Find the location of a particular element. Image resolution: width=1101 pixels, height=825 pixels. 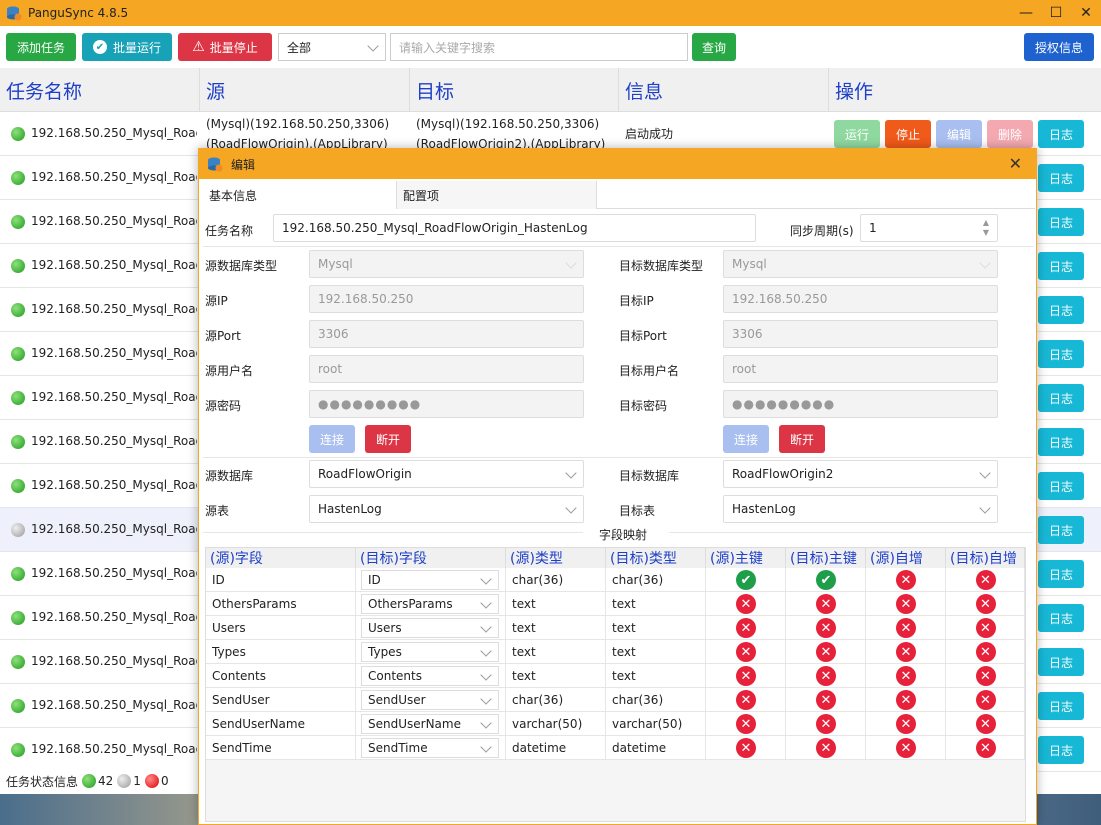

col-info: 信息 is located at coordinates (724, 90).